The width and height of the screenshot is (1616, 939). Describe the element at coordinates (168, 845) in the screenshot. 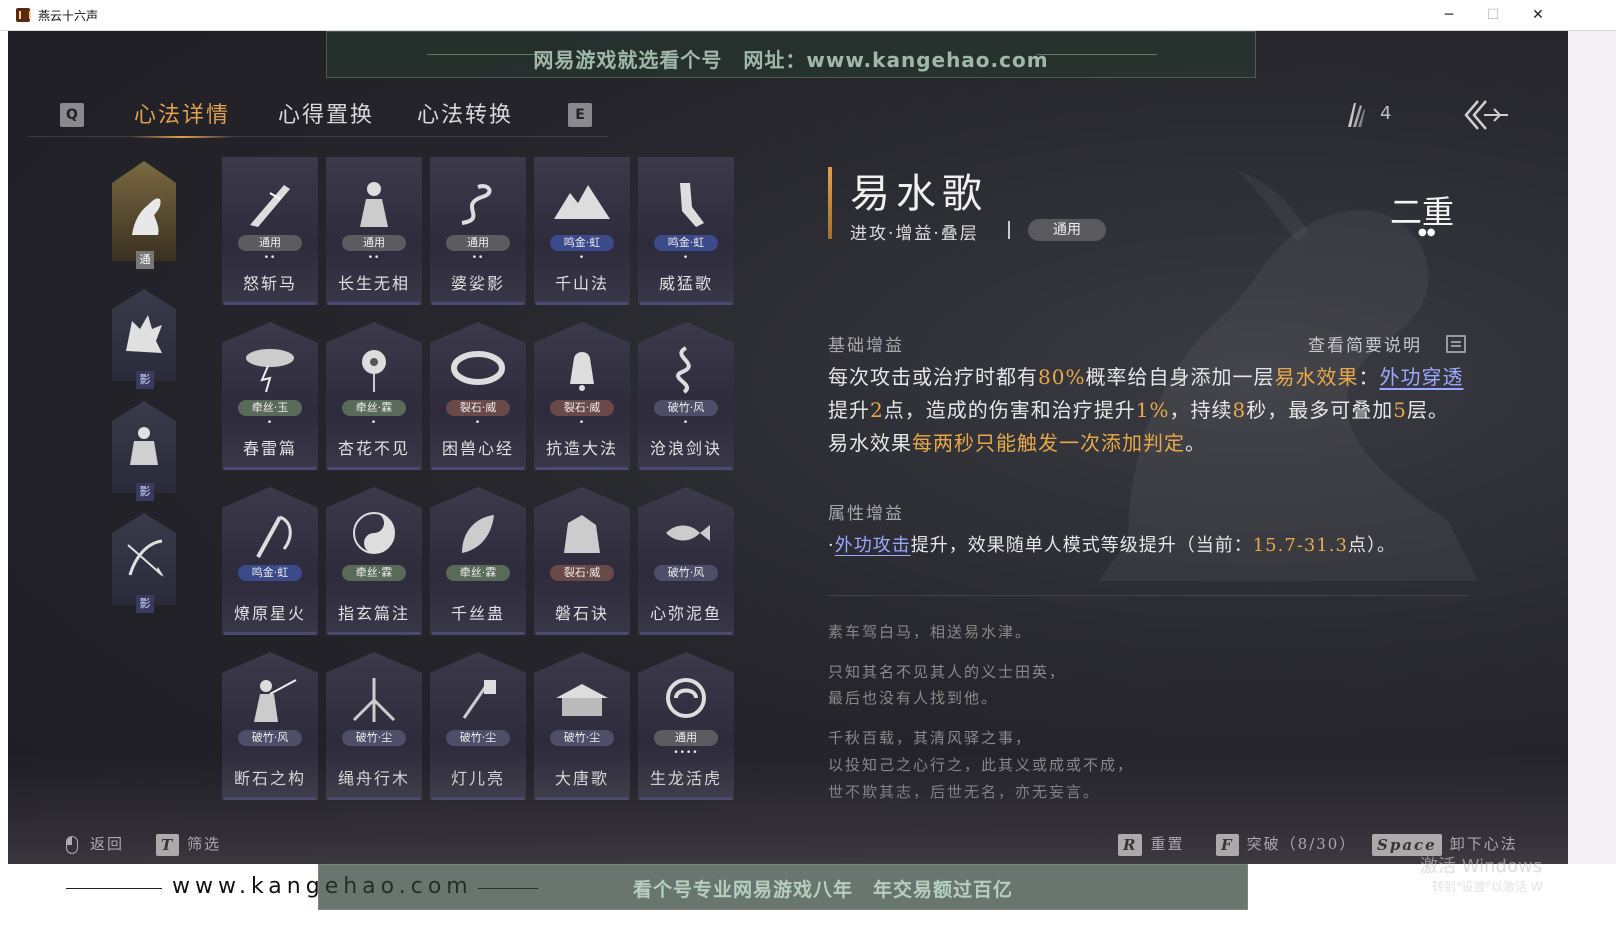

I see `filter-key: T` at that location.